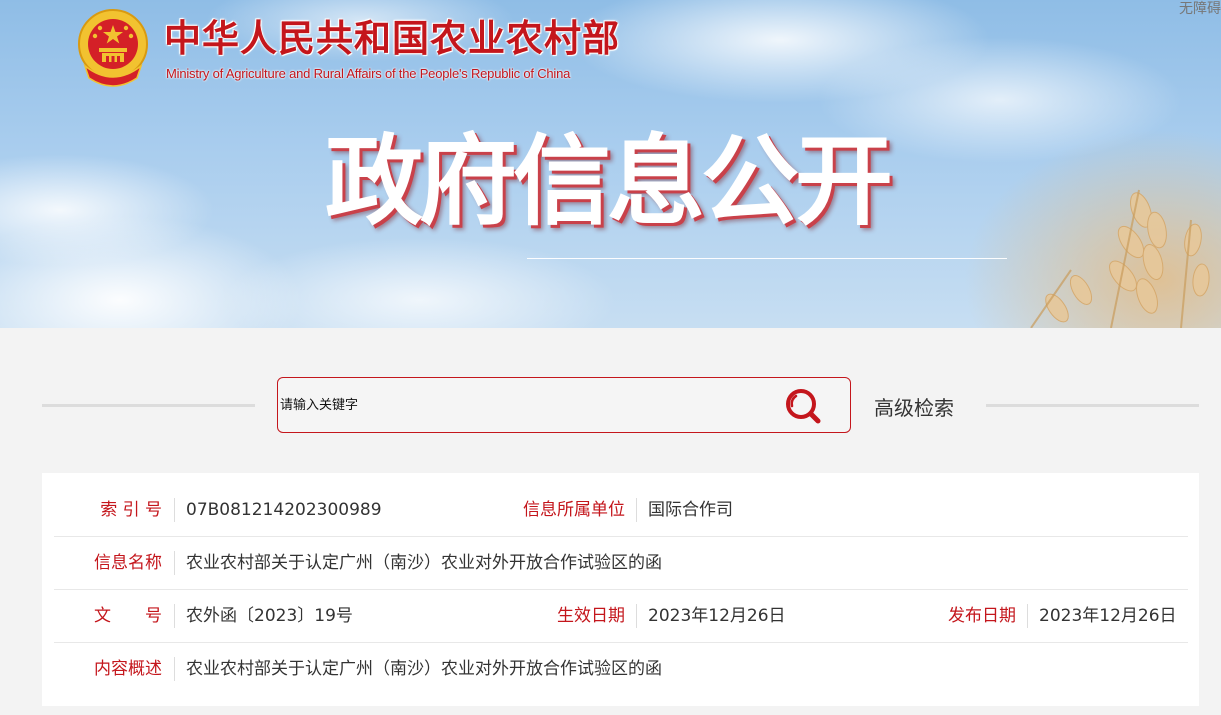 The width and height of the screenshot is (1221, 715). I want to click on docno-value: 农外函〔2023〕19号, so click(269, 616).